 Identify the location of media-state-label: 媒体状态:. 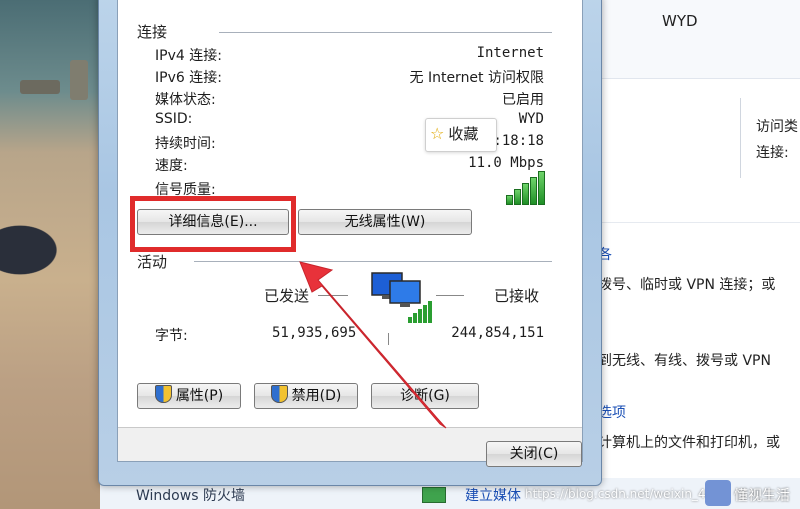
(185, 100).